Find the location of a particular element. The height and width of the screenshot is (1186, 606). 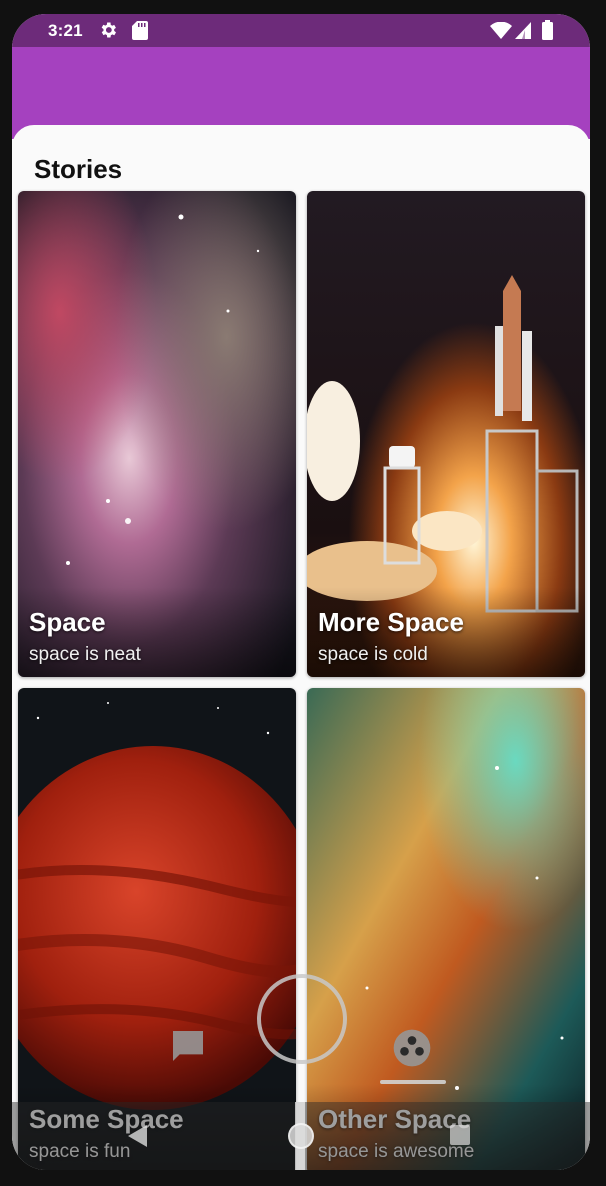

selected-tab-indicator is located at coordinates (413, 1082).